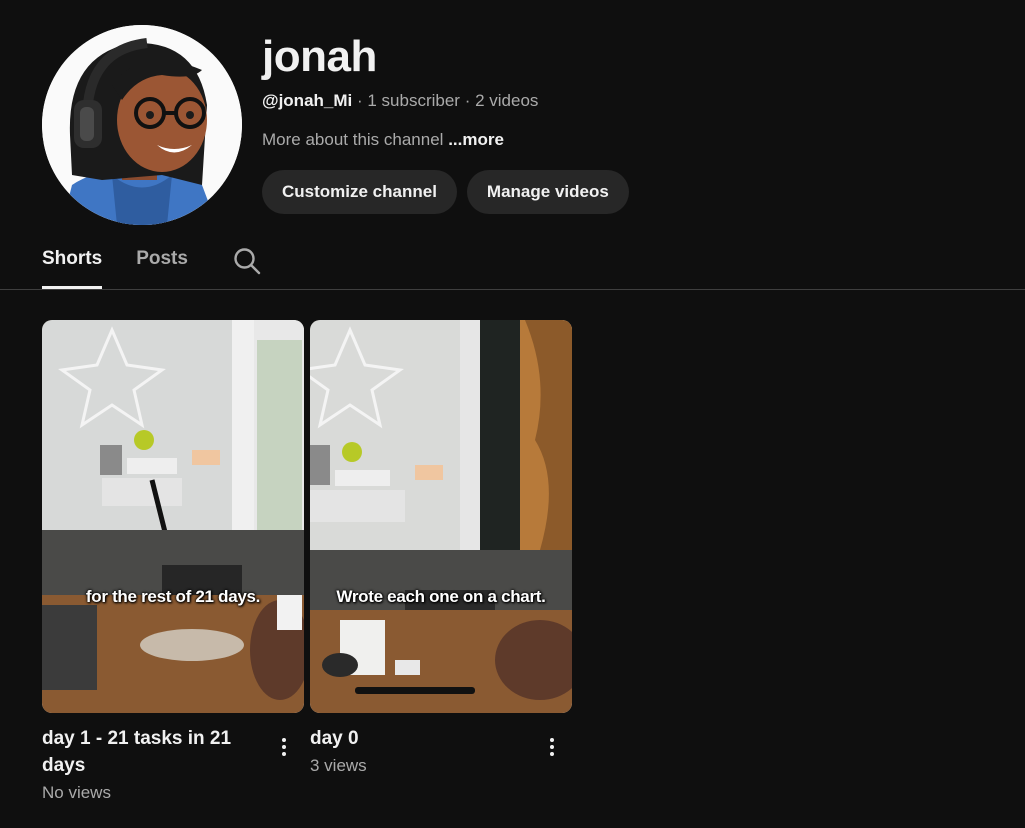 The image size is (1025, 828). What do you see at coordinates (512, 289) in the screenshot?
I see `tabs-divider` at bounding box center [512, 289].